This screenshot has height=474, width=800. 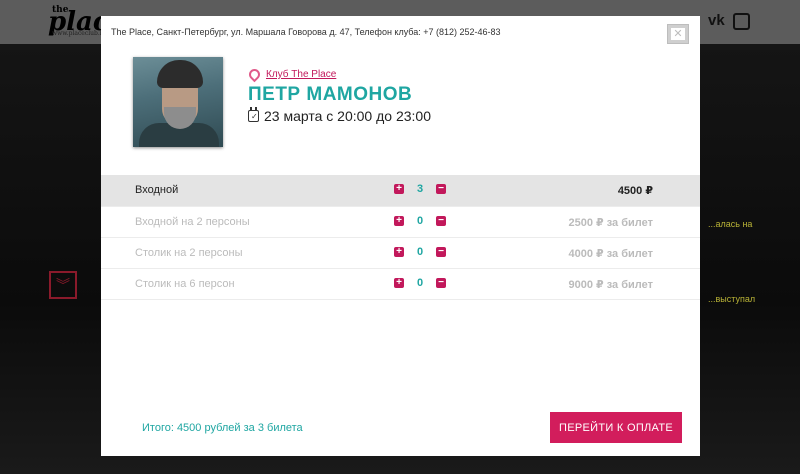 I want to click on calendar-icon: ✓, so click(x=253, y=114).